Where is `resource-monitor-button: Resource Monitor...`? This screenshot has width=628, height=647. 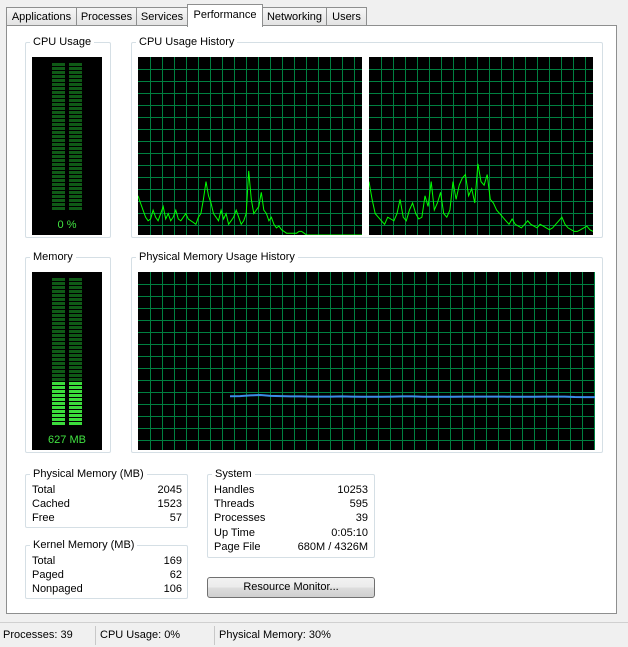 resource-monitor-button: Resource Monitor... is located at coordinates (291, 587).